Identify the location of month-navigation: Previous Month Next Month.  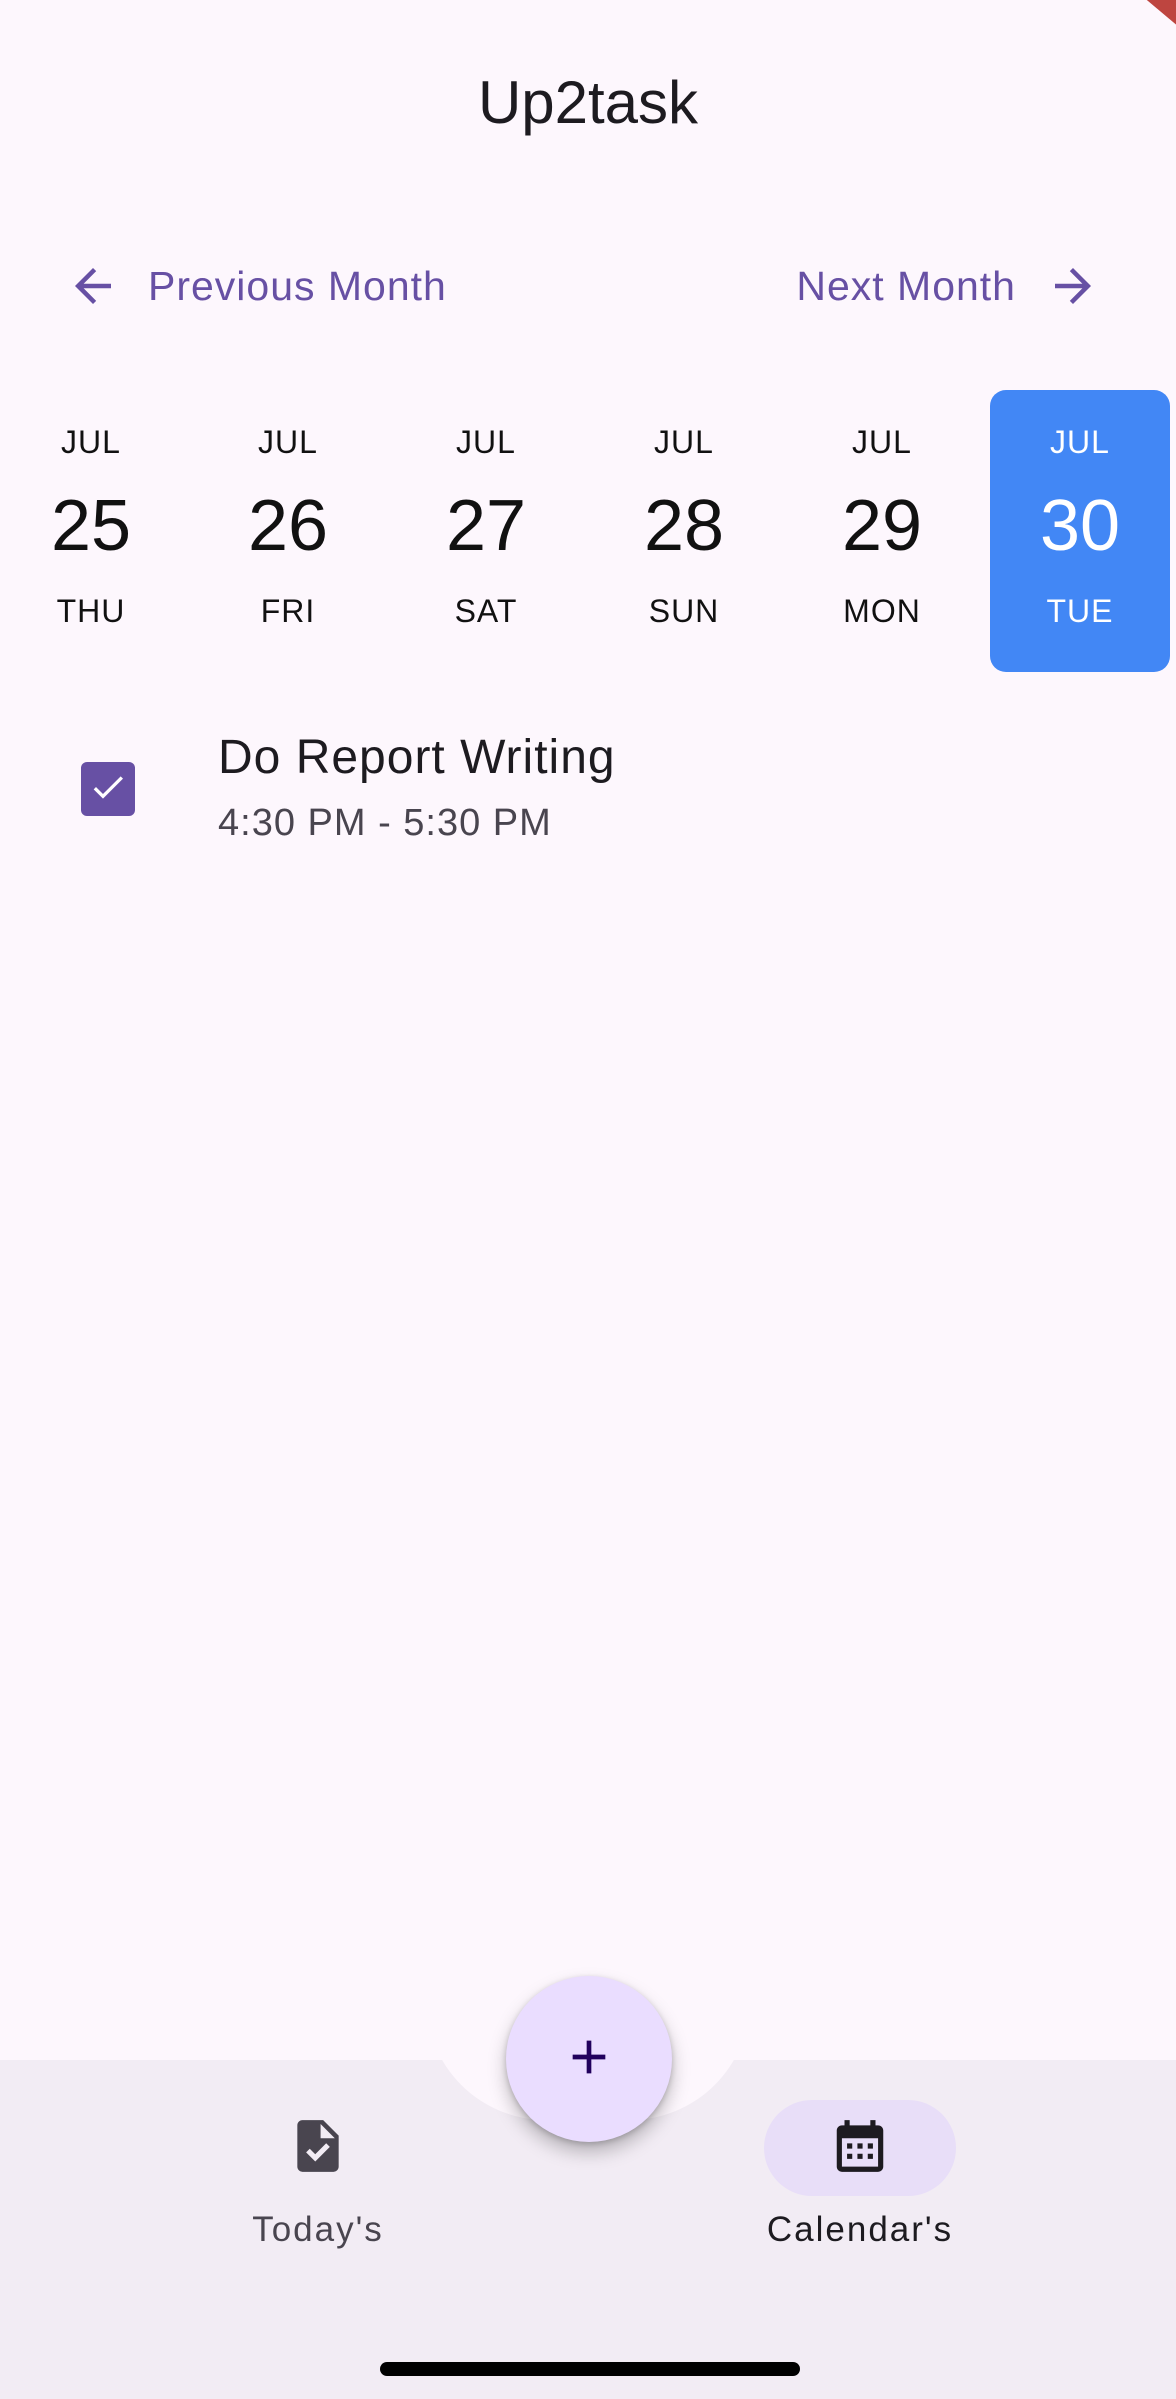
(588, 290).